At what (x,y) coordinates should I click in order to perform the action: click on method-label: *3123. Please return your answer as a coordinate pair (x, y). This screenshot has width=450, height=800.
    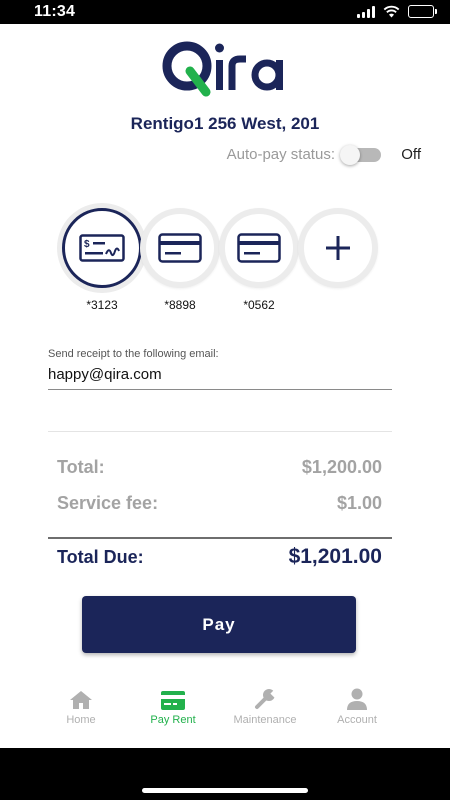
    Looking at the image, I should click on (102, 305).